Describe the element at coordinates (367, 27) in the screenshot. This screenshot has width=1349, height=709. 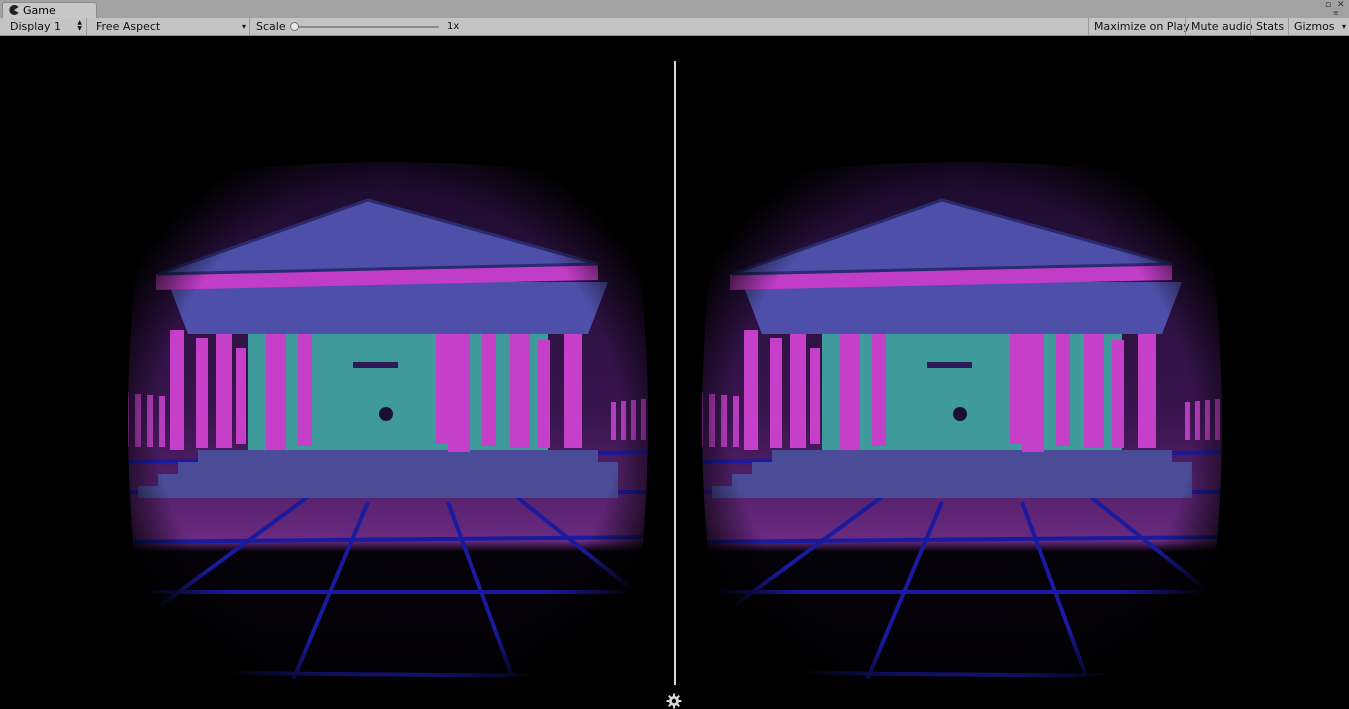
I see `scale-slider` at that location.